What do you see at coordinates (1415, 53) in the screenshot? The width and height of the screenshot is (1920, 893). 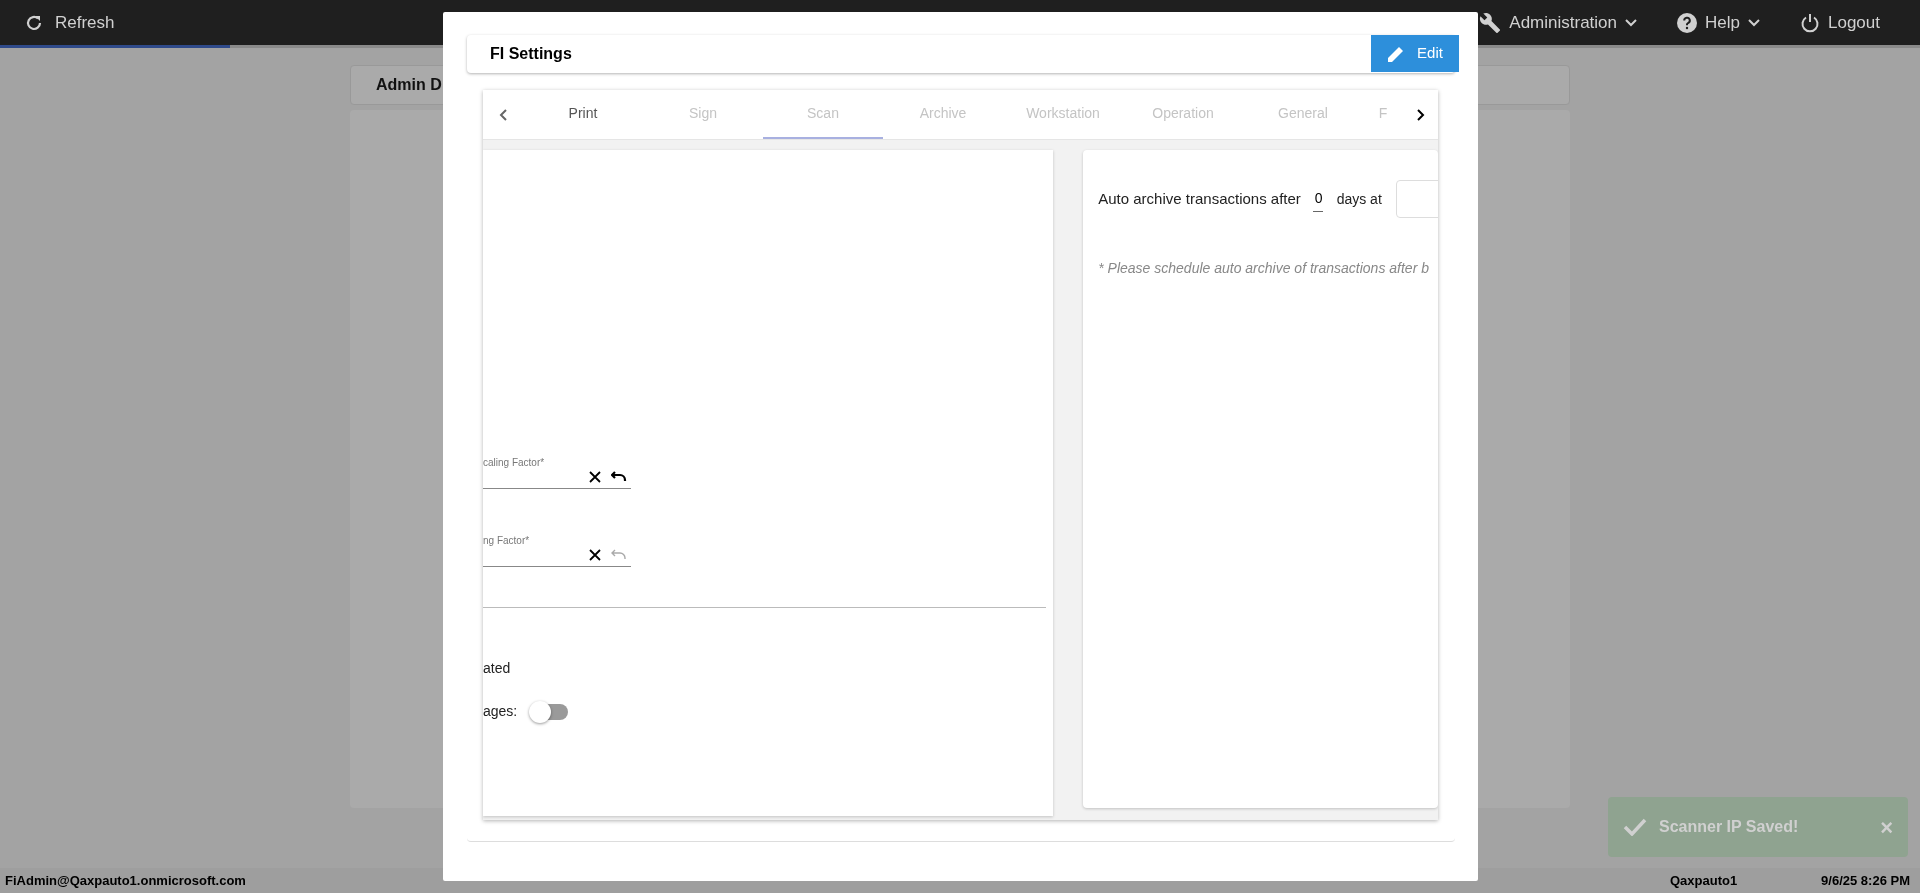 I see `edit-button: Edit` at bounding box center [1415, 53].